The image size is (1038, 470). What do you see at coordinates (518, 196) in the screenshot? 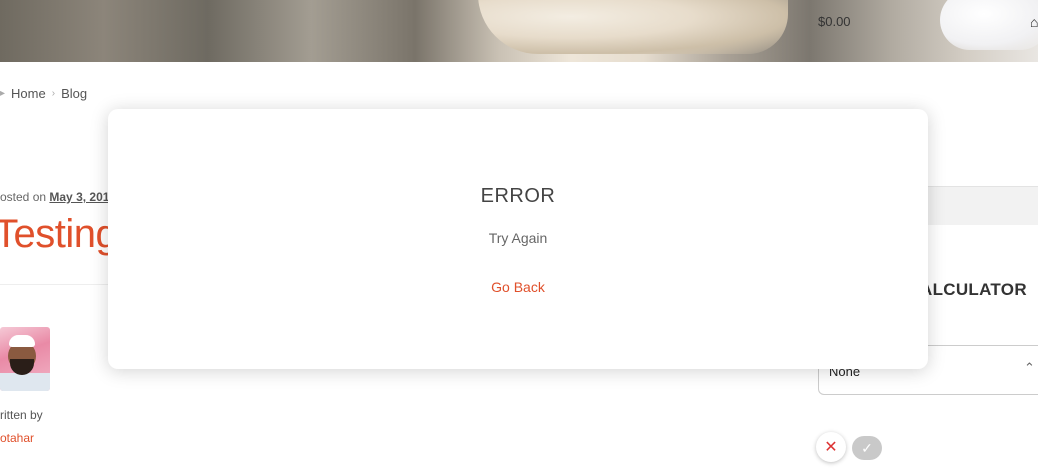
I see `modal-title: ERROR` at bounding box center [518, 196].